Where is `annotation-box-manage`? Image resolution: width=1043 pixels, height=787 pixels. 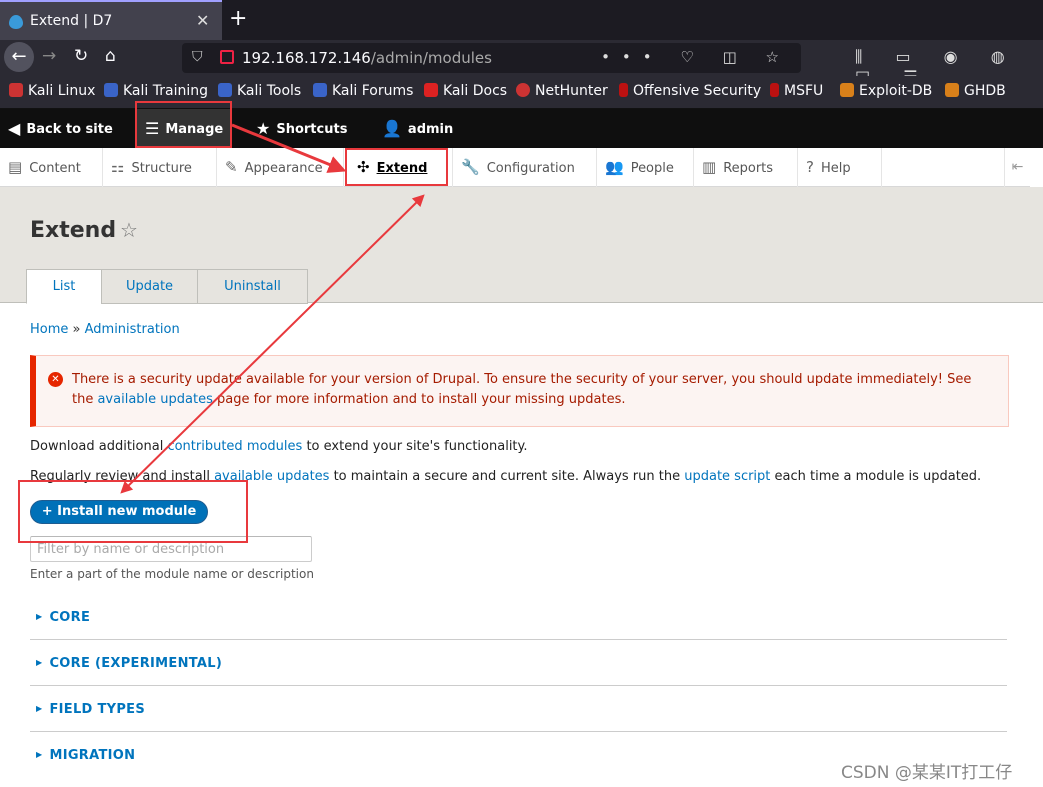
annotation-box-manage is located at coordinates (183, 124).